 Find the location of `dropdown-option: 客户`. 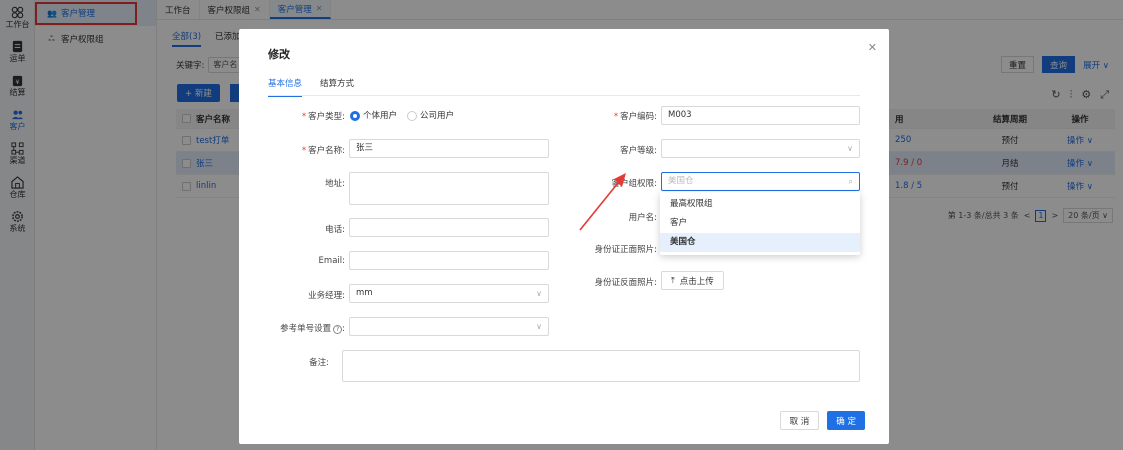

dropdown-option: 客户 is located at coordinates (760, 223).